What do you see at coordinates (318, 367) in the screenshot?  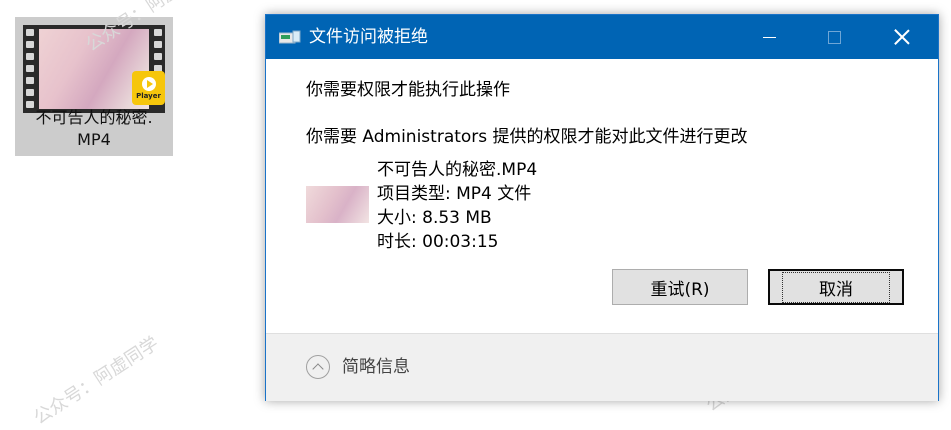 I see `chevron-up-icon` at bounding box center [318, 367].